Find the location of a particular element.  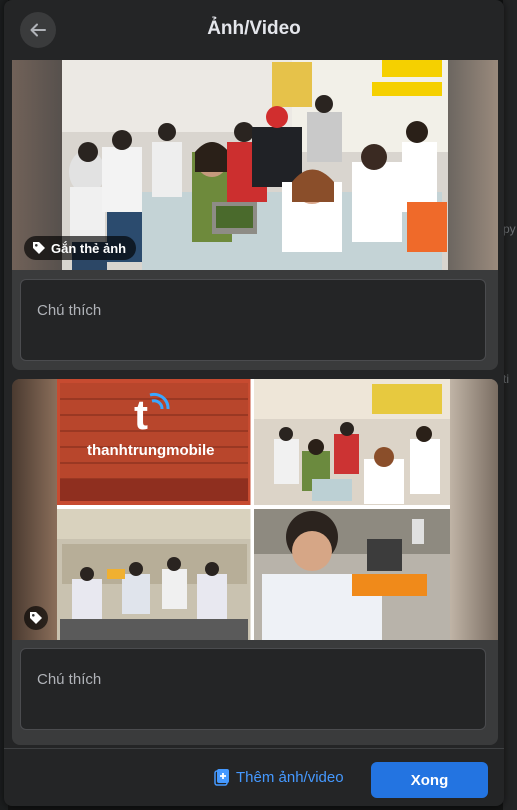

background-text: py is located at coordinates (509, 229).